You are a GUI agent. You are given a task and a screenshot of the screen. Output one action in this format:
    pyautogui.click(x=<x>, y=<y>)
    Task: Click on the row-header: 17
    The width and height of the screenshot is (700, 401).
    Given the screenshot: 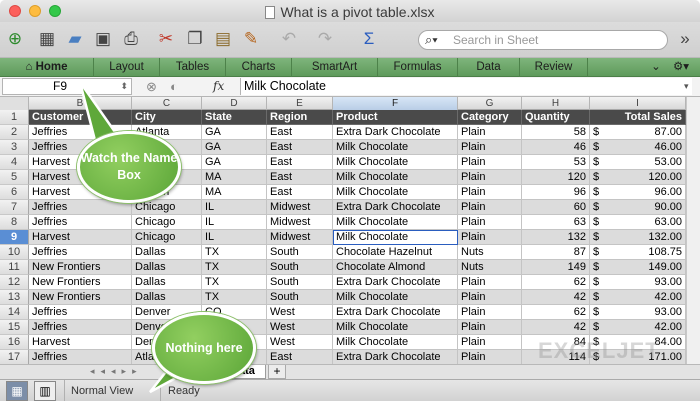 What is the action you would take?
    pyautogui.click(x=14, y=357)
    